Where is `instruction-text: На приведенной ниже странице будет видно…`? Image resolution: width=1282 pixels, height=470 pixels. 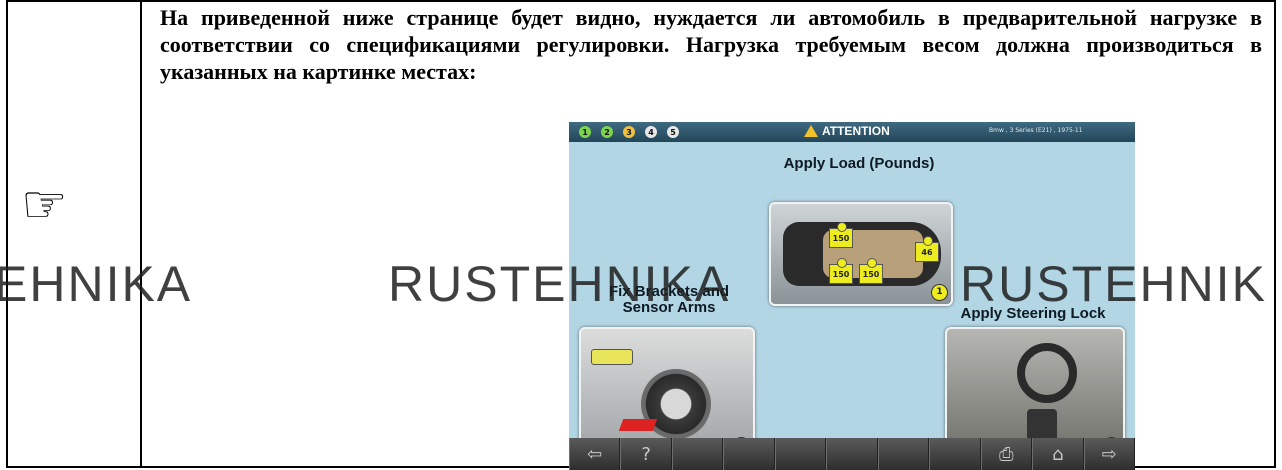
instruction-text: На приведенной ниже странице будет видно… is located at coordinates (711, 44).